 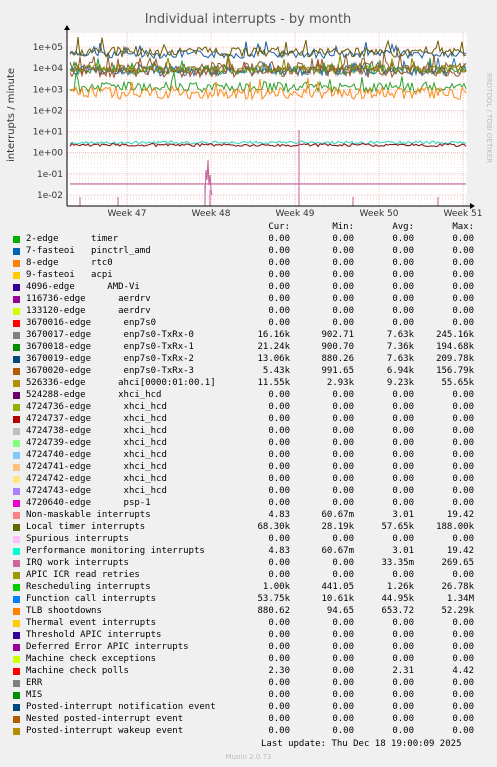 I want to click on legend-name: Spurious interrupts, so click(x=77, y=539).